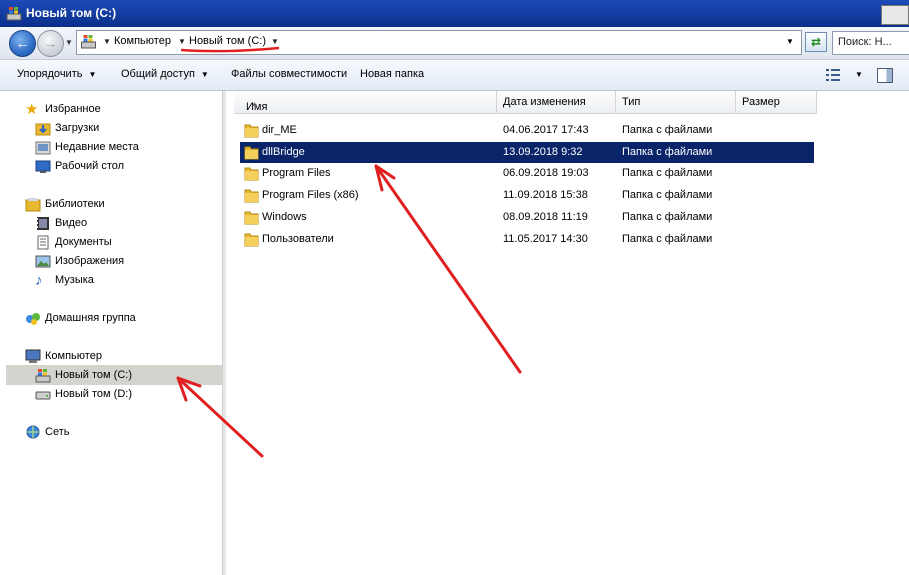  I want to click on compat-files-button: Файлы совместимости, so click(289, 74).